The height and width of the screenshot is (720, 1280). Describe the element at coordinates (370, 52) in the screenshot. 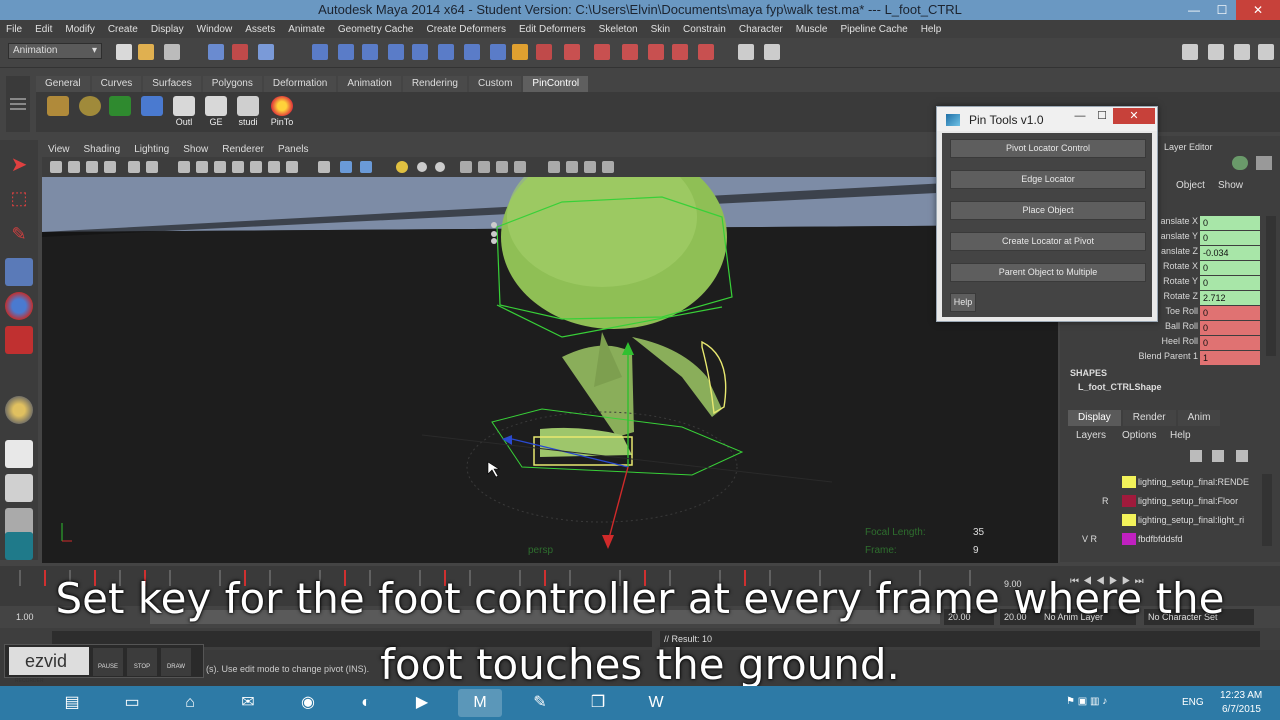

I see `snap-point-icon` at that location.